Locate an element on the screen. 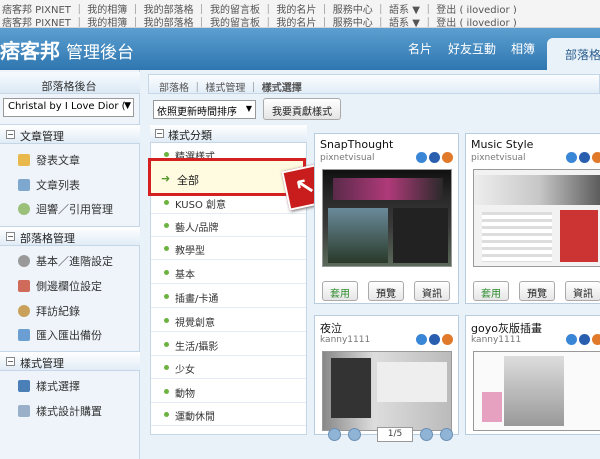  sidebar-item-label: 文章列表 is located at coordinates (58, 185).